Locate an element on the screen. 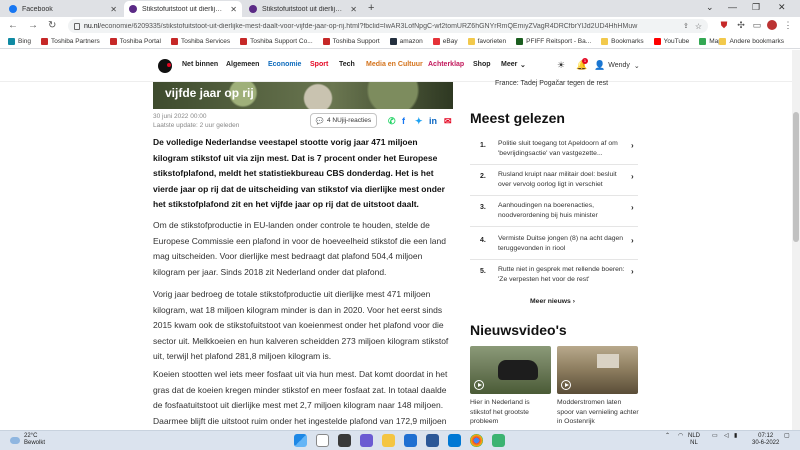 This screenshot has width=800, height=450. page-scrollbar is located at coordinates (796, 240).